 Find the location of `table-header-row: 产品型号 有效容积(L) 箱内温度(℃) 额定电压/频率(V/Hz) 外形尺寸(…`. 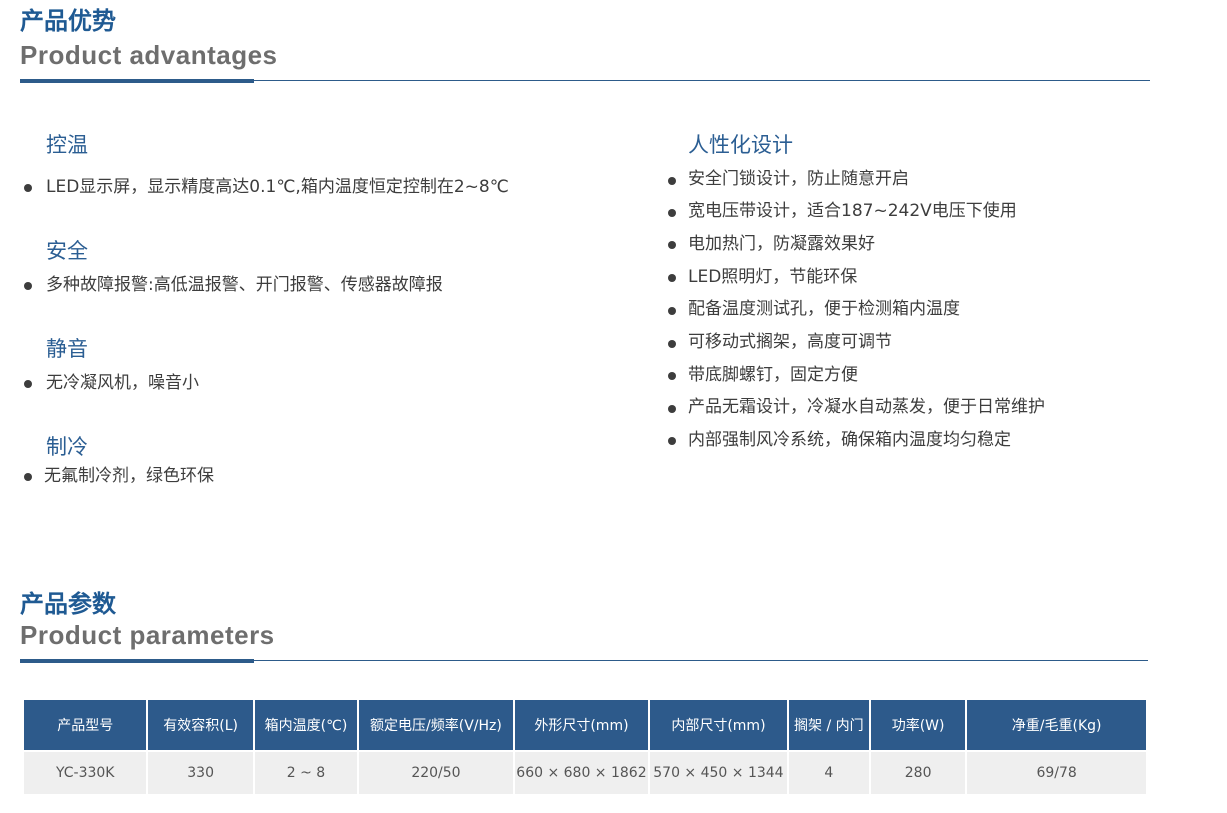

table-header-row: 产品型号 有效容积(L) 箱内温度(℃) 额定电压/频率(V/Hz) 外形尺寸(… is located at coordinates (585, 725).